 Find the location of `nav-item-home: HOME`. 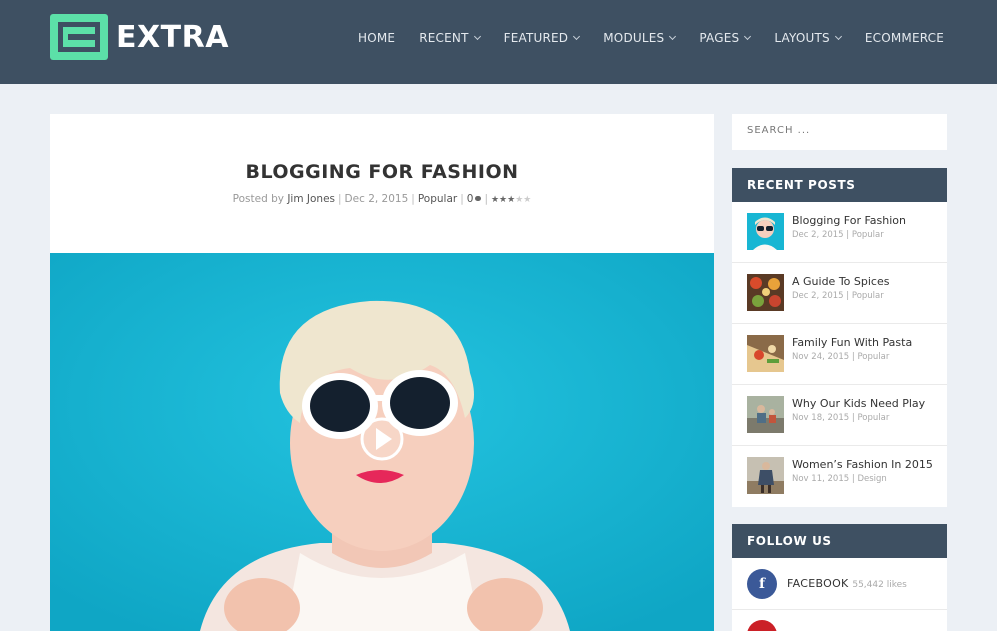

nav-item-home: HOME is located at coordinates (376, 38).